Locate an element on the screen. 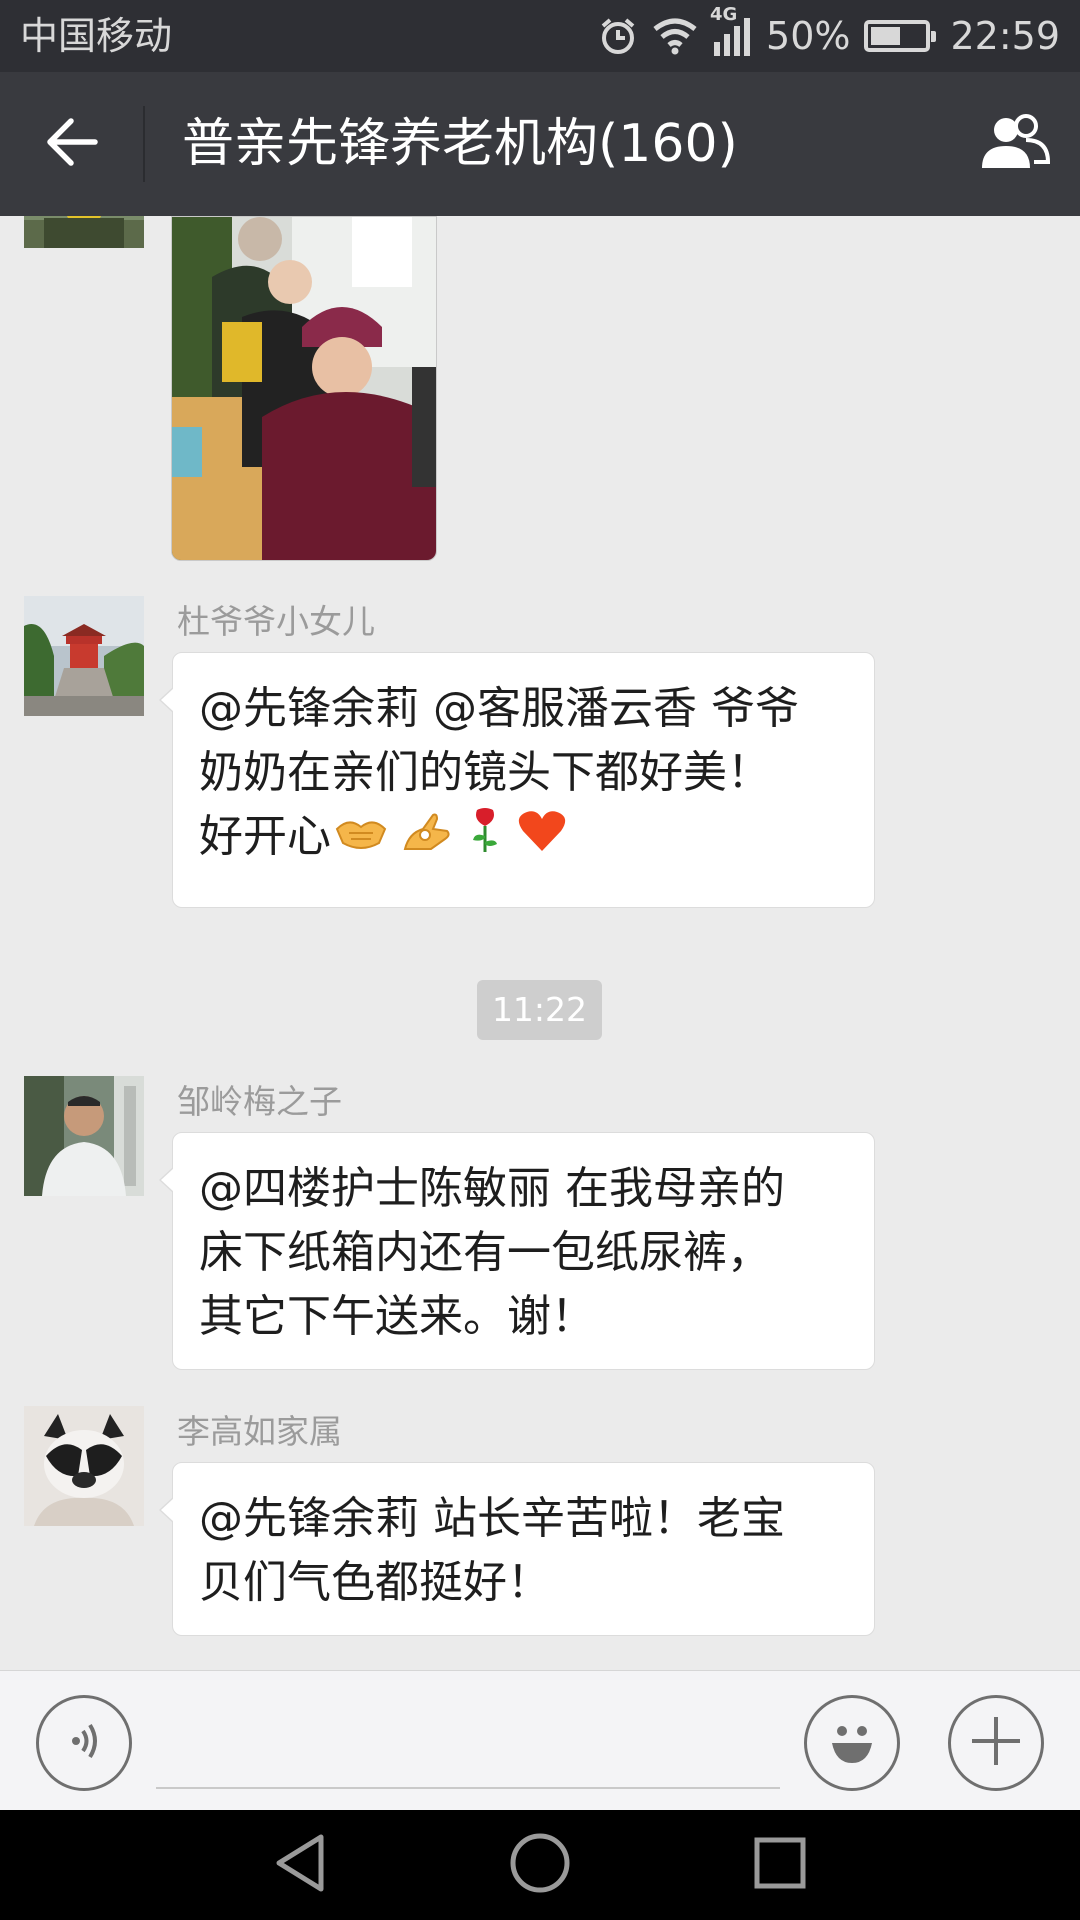  emoji-button is located at coordinates (852, 1743).